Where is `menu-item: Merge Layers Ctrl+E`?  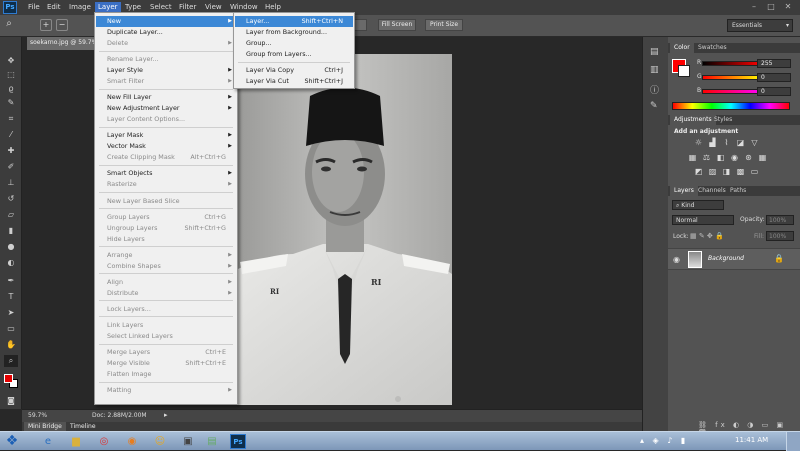
menu-item: Merge Layers Ctrl+E is located at coordinates (166, 352).